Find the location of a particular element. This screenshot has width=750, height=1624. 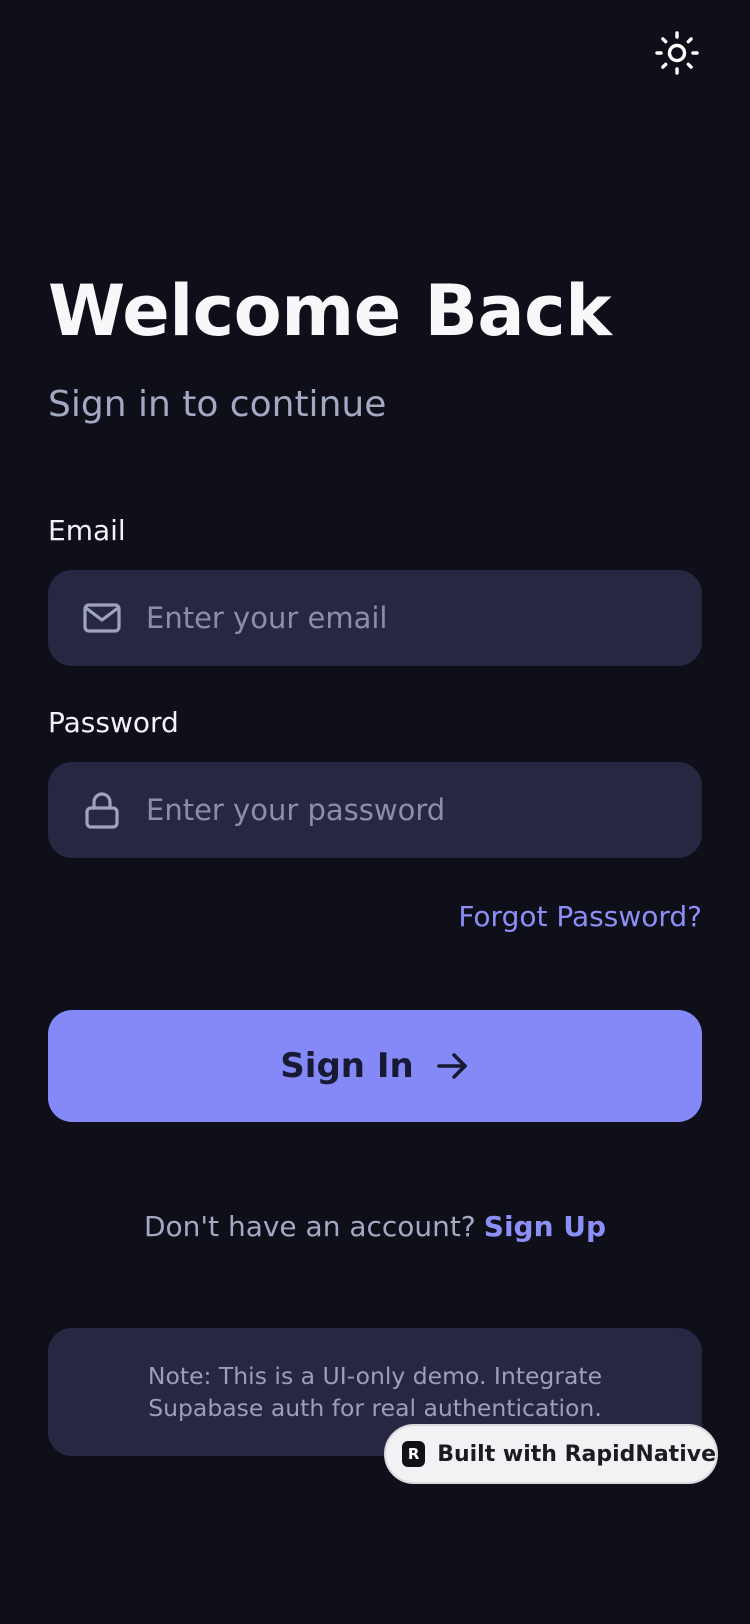

signup-row: Don't have an account? Sign Up is located at coordinates (375, 1226).